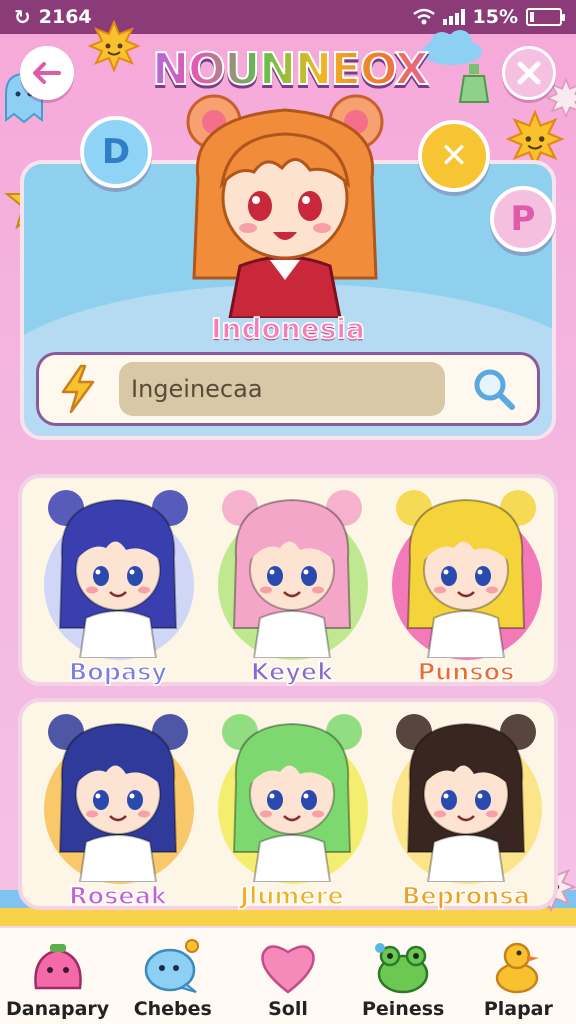 This screenshot has height=1024, width=576. What do you see at coordinates (116, 152) in the screenshot?
I see `d-bubble-button: D` at bounding box center [116, 152].